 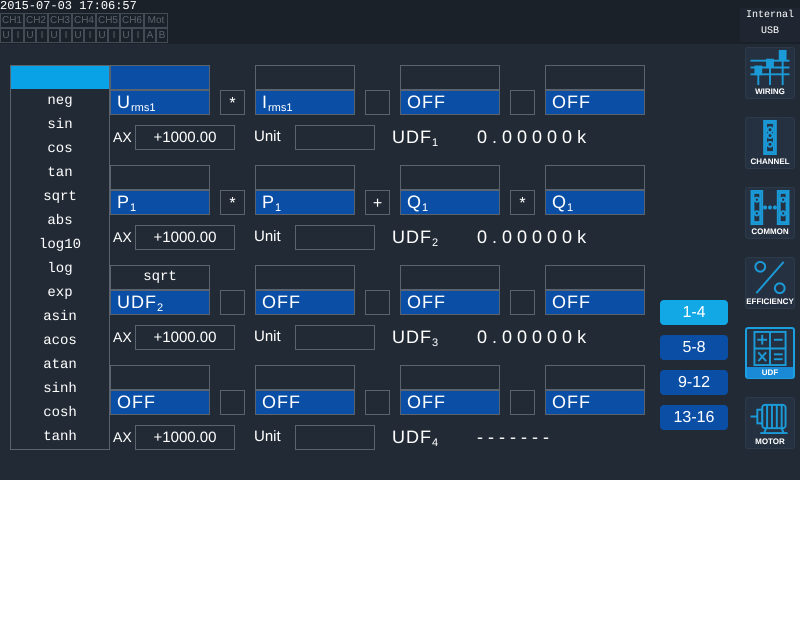 What do you see at coordinates (60, 269) in the screenshot?
I see `menu-item: log` at bounding box center [60, 269].